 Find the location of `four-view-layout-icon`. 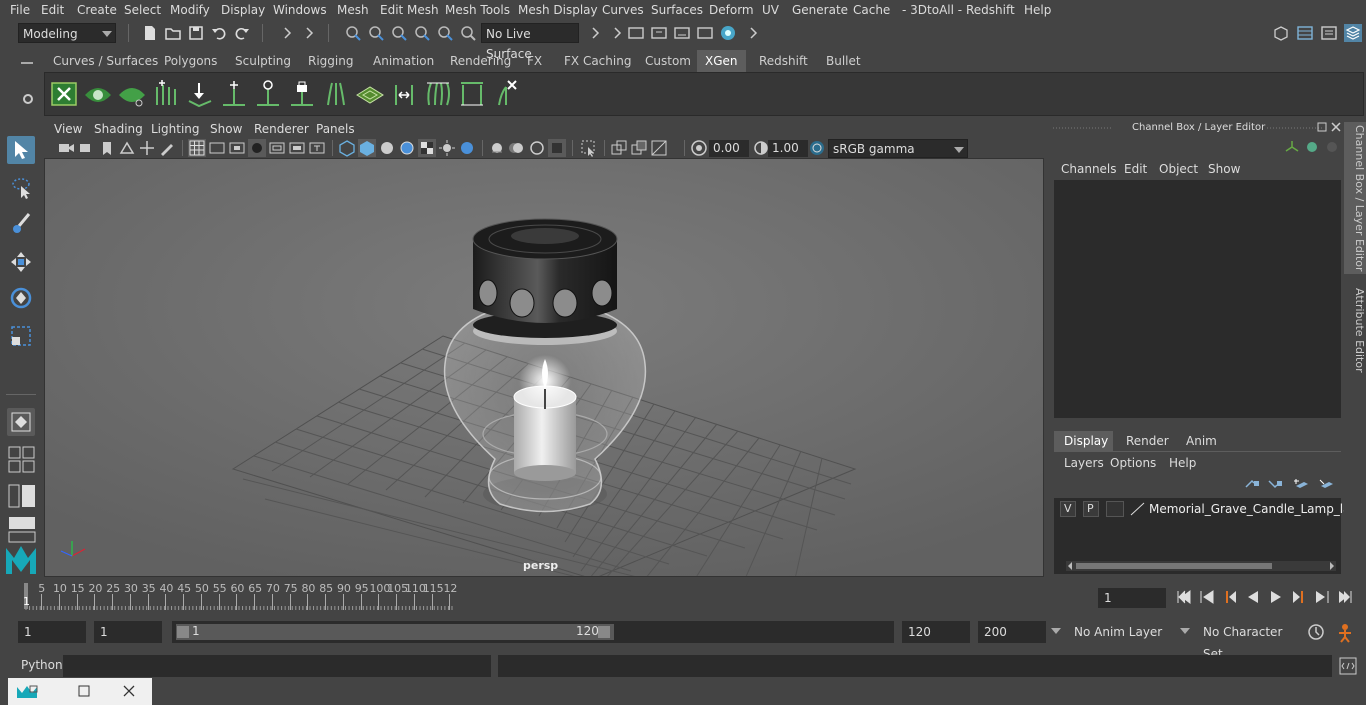

four-view-layout-icon is located at coordinates (22, 460).